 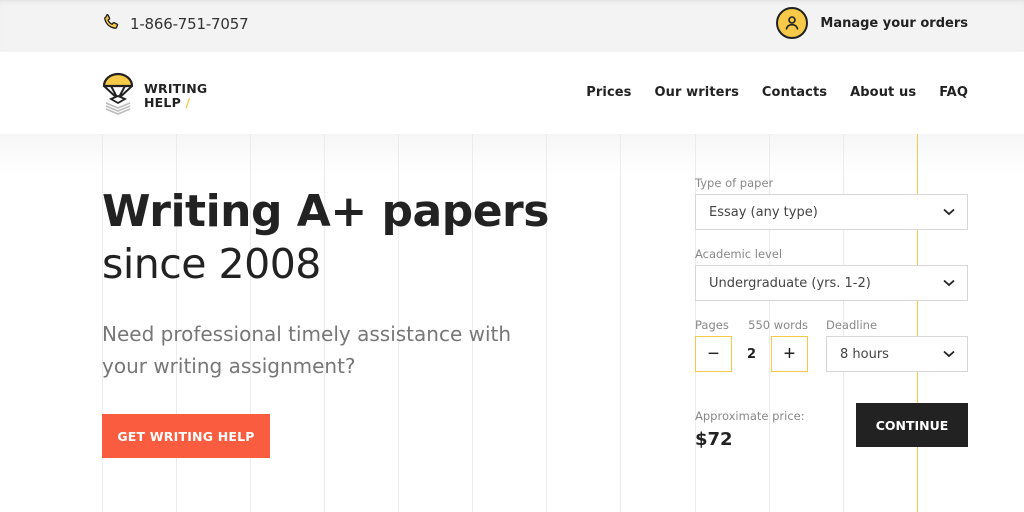 What do you see at coordinates (325, 211) in the screenshot?
I see `hero-headline: Writing A+ papers` at bounding box center [325, 211].